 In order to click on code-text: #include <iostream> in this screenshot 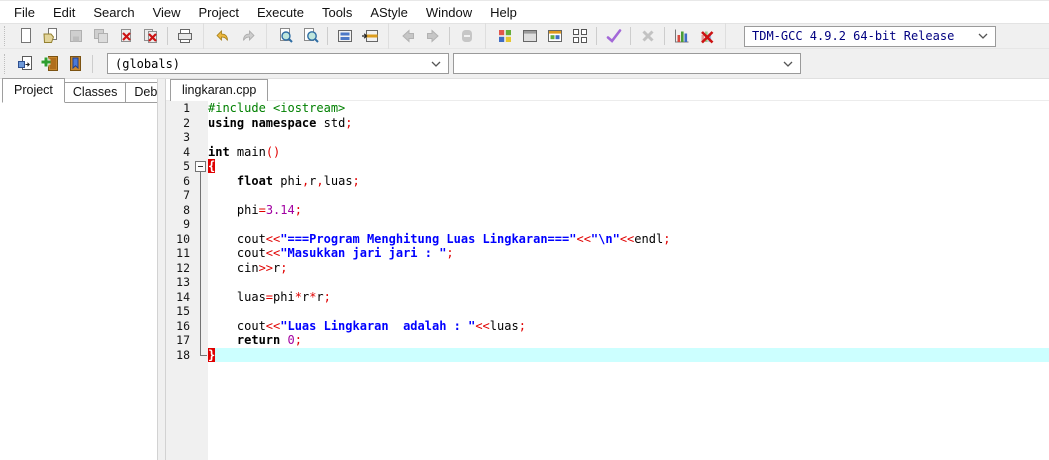, I will do `click(628, 108)`.